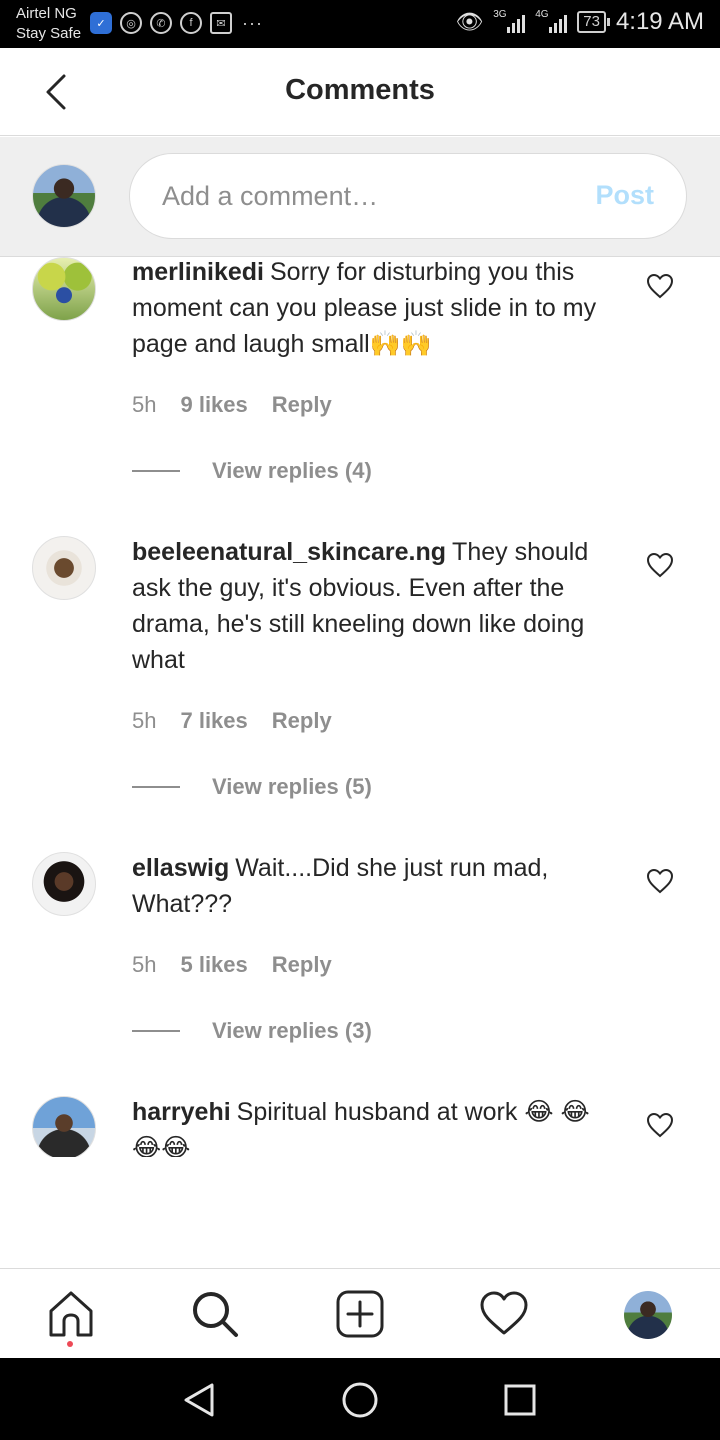 Image resolution: width=720 pixels, height=1440 pixels. I want to click on system-recents-icon, so click(520, 1400).